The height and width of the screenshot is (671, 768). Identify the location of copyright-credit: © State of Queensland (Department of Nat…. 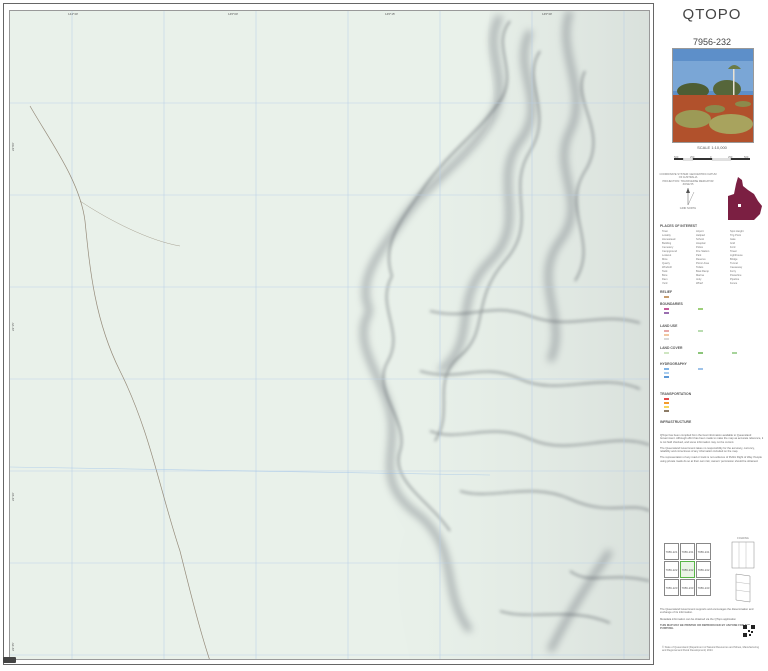
(711, 649).